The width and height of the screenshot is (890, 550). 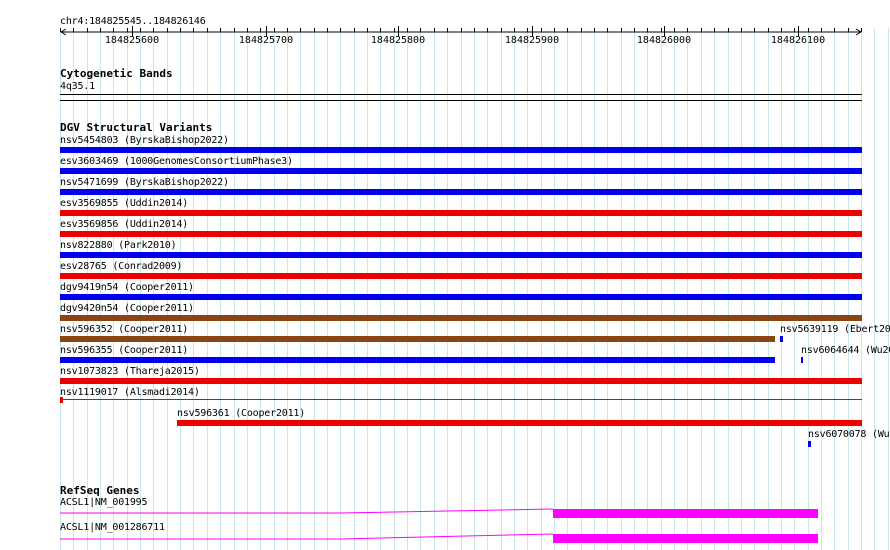 I want to click on variant-label: nsv596355 (Cooper2011), so click(x=124, y=350).